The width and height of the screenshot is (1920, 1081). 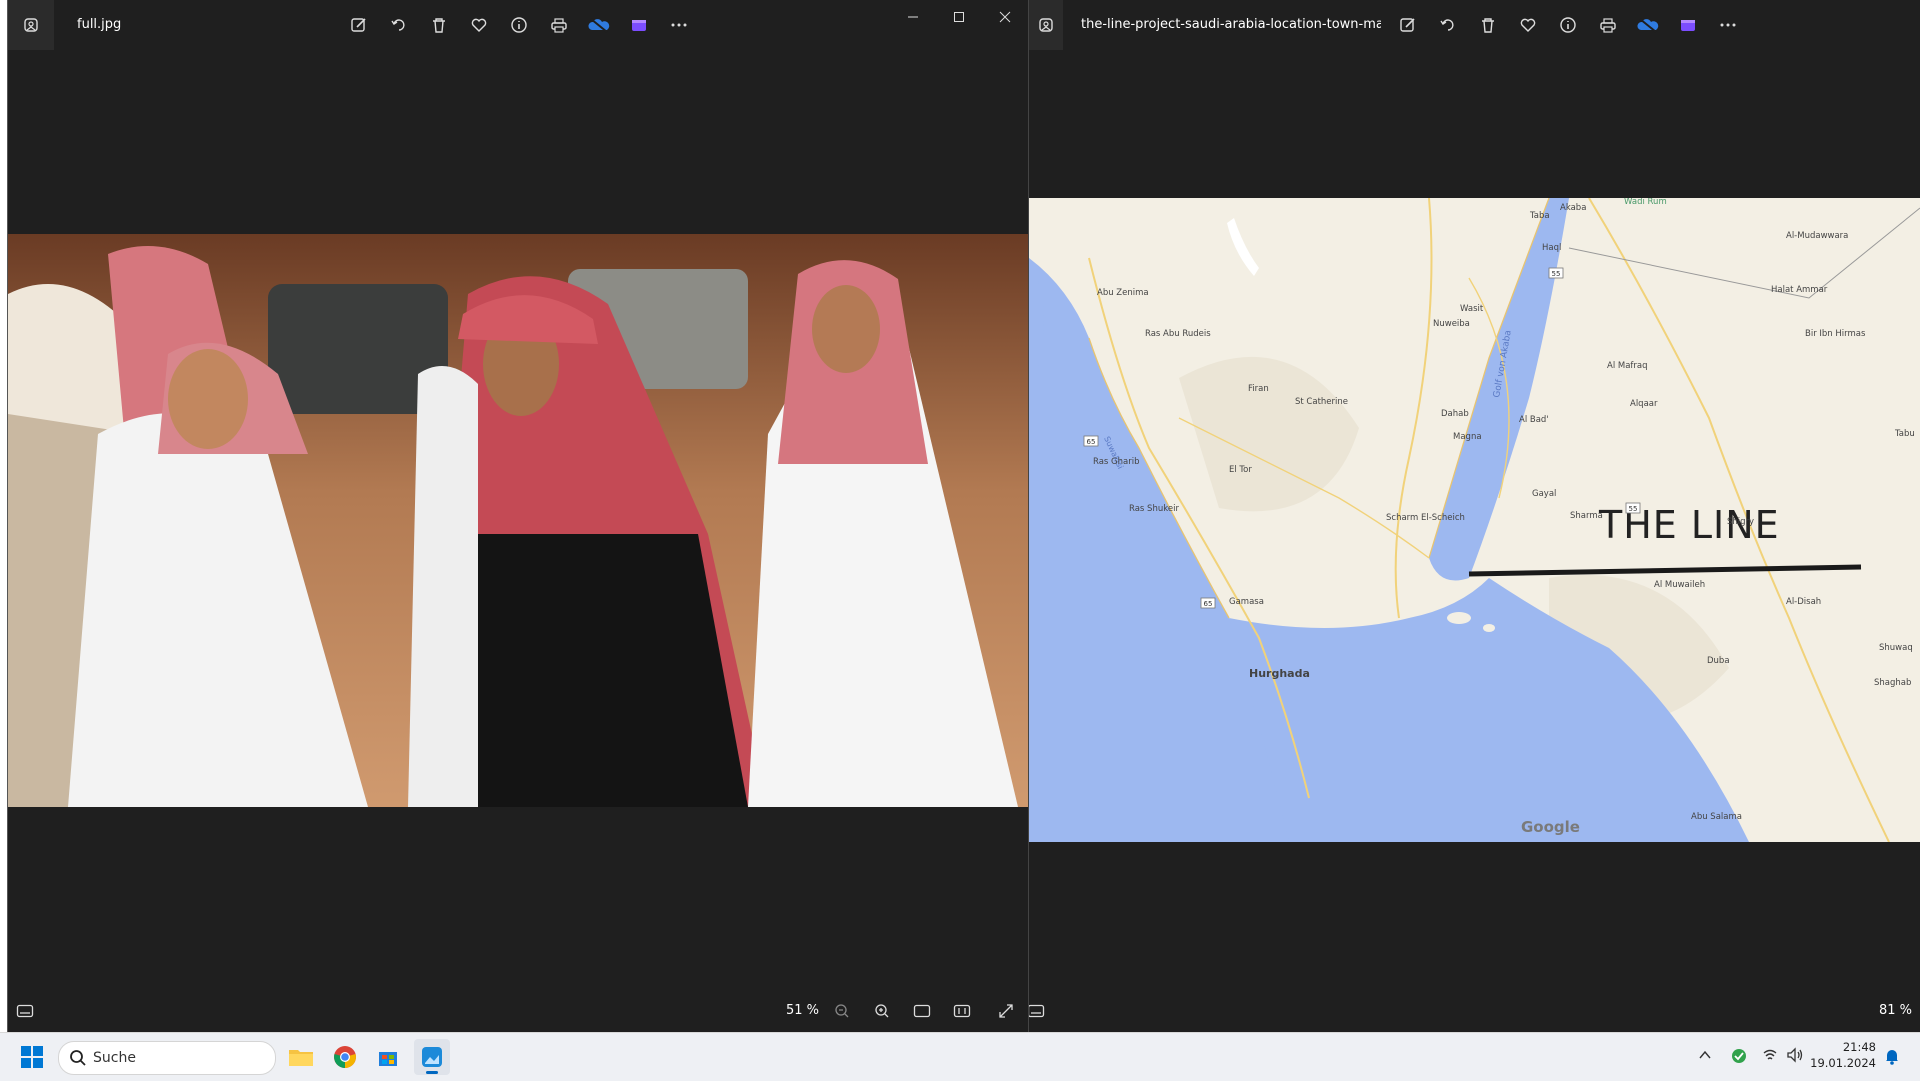 I want to click on map-place-label: Haql, so click(x=1551, y=248).